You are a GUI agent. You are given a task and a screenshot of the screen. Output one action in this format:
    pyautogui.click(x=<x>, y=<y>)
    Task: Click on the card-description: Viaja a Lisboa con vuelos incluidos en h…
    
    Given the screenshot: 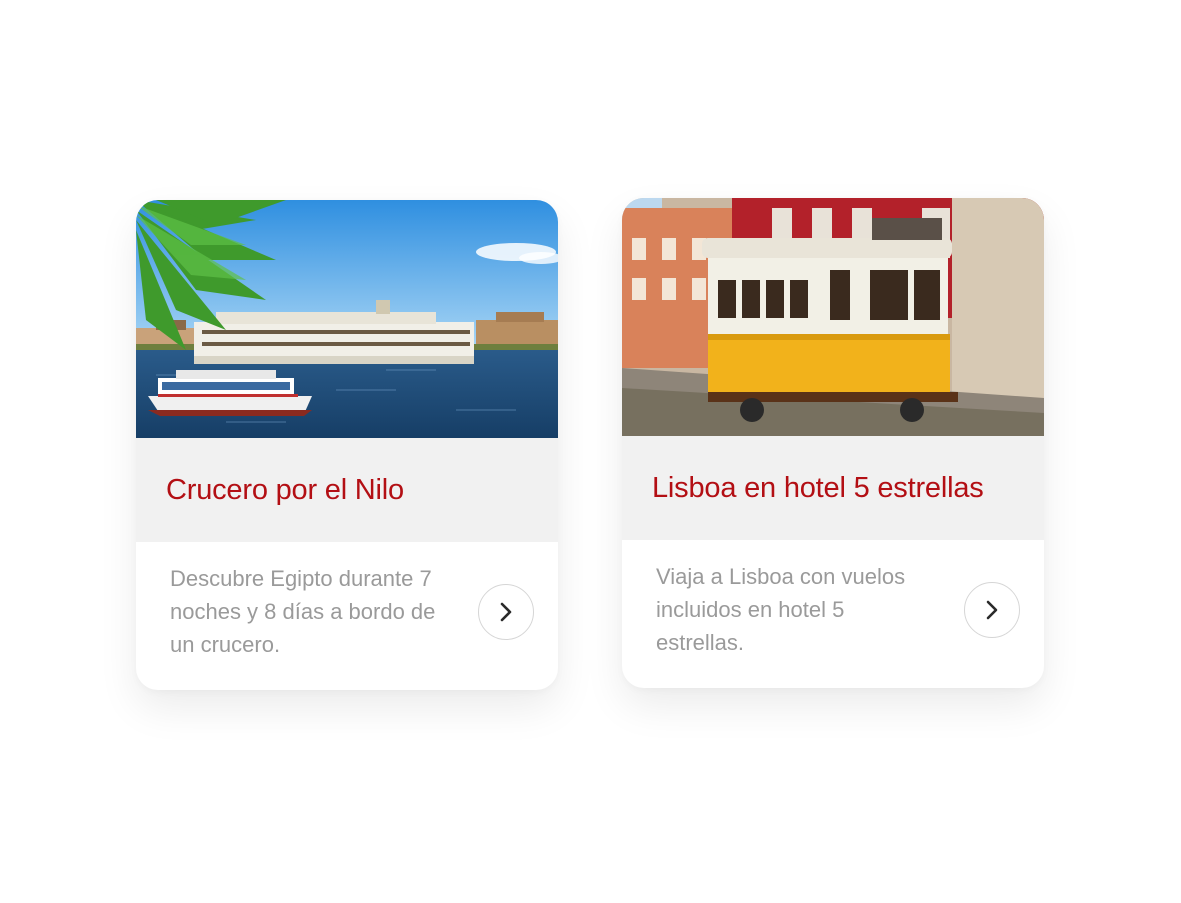 What is the action you would take?
    pyautogui.click(x=781, y=609)
    